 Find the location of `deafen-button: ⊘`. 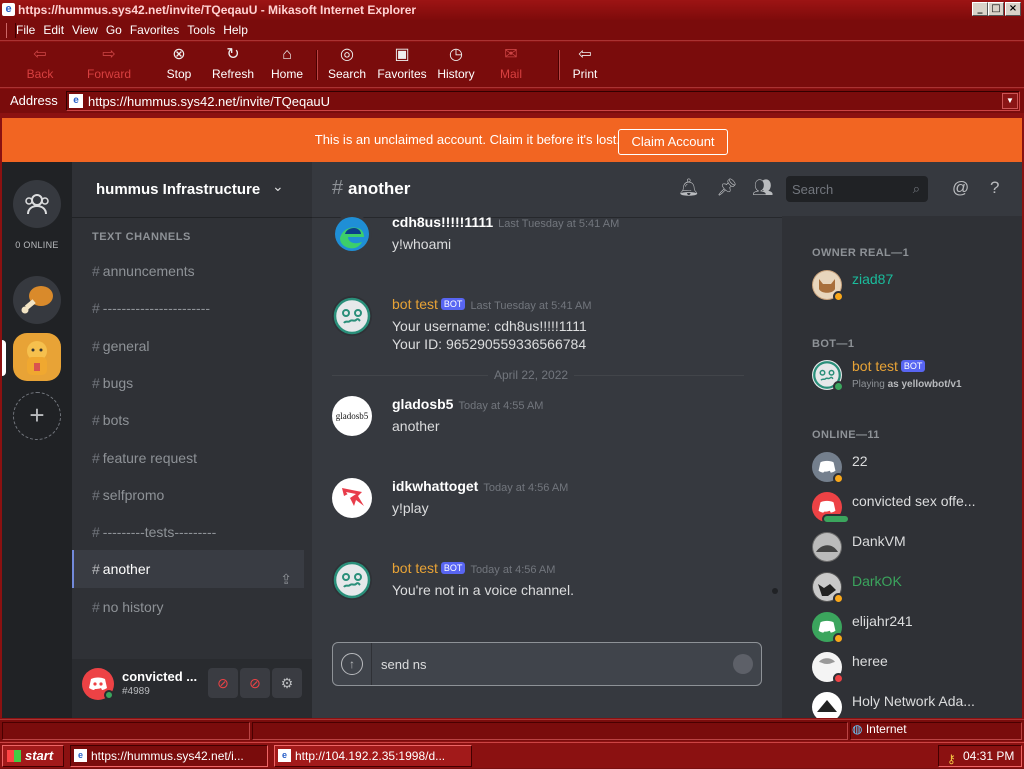

deafen-button: ⊘ is located at coordinates (255, 683).